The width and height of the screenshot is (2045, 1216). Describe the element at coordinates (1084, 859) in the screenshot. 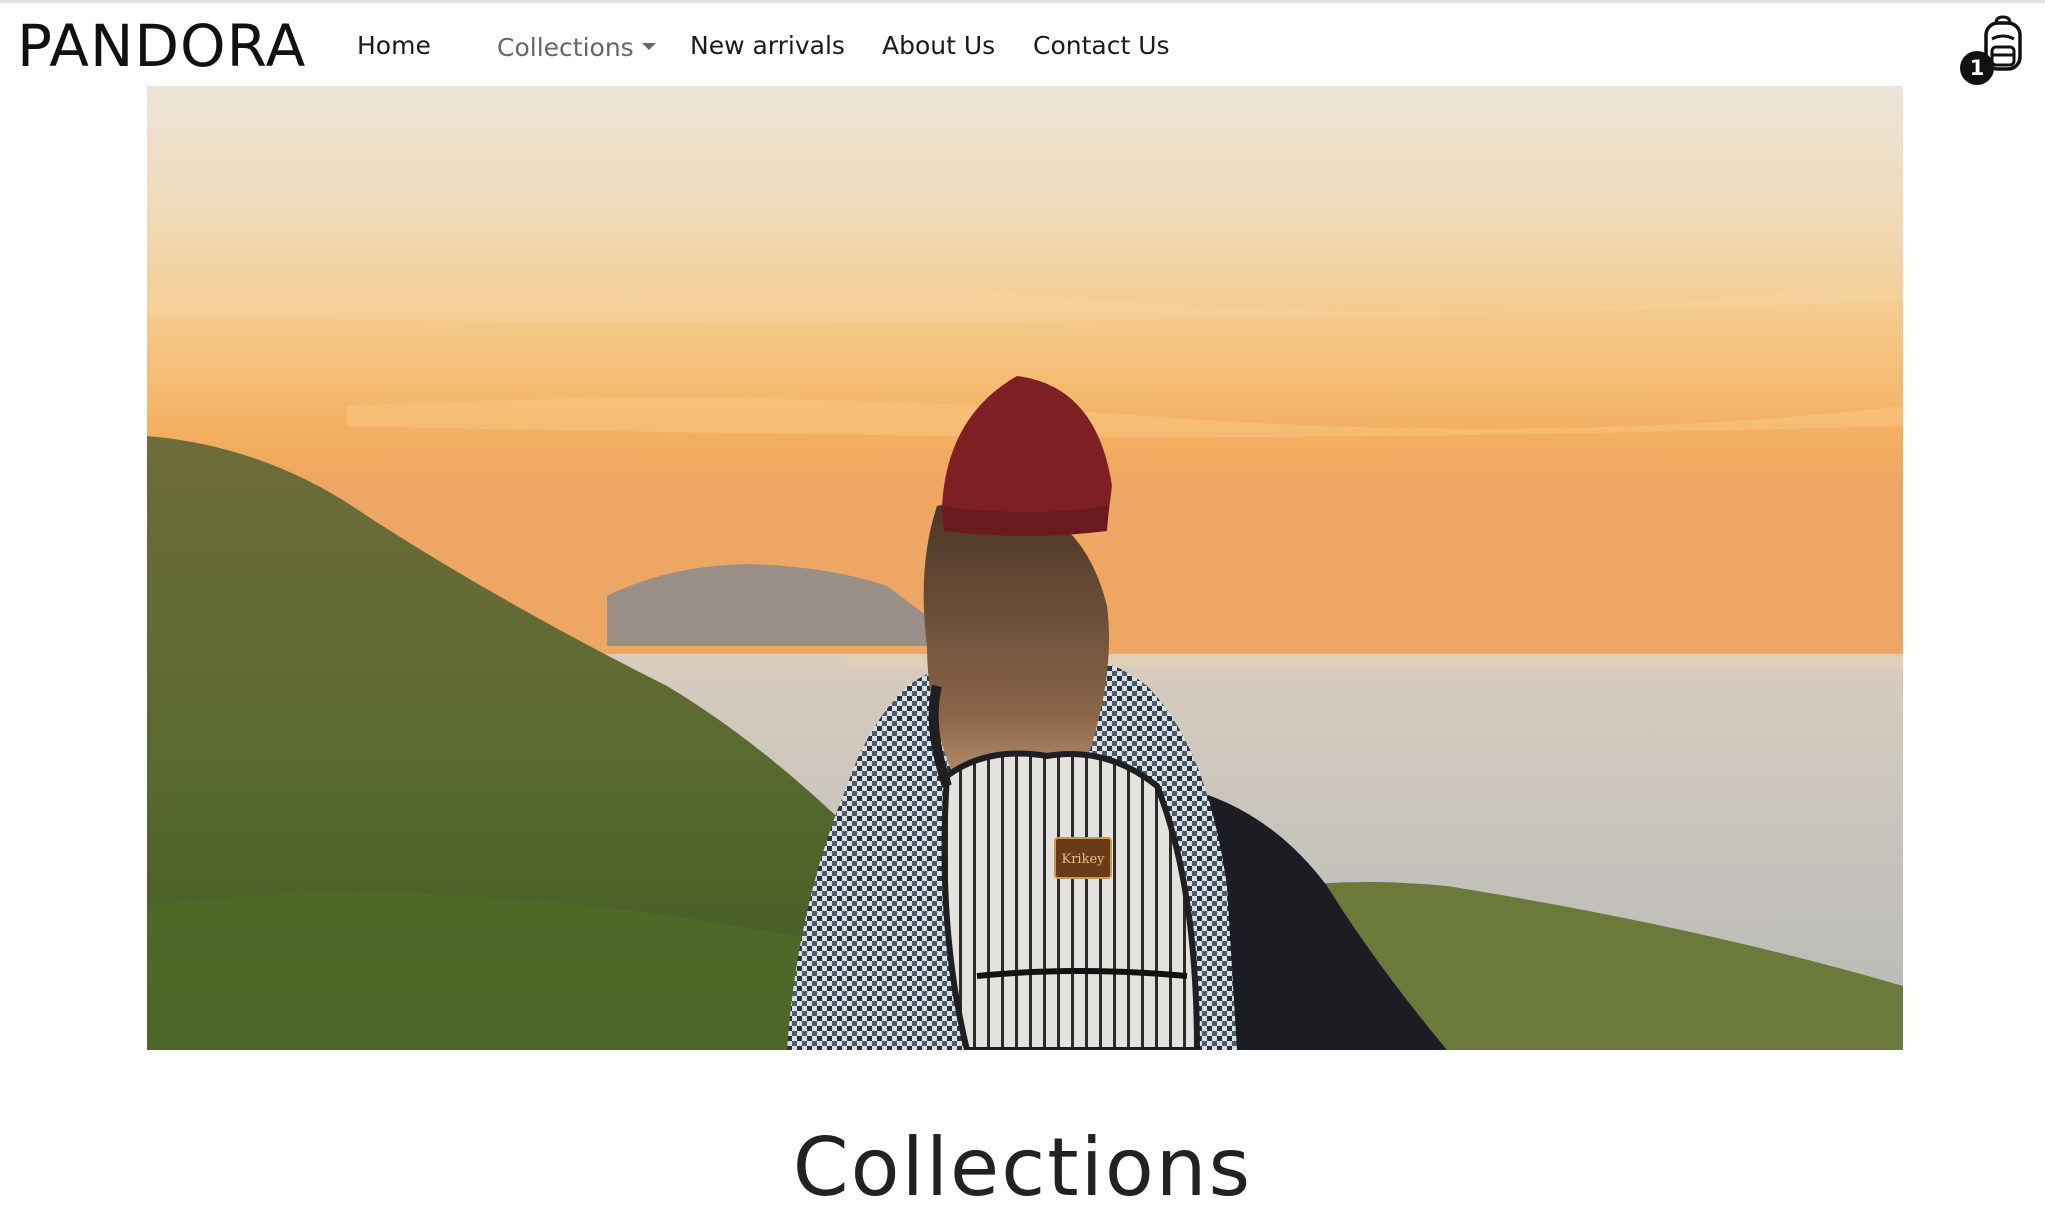

I see `backpack-patch-text: Krikey` at that location.